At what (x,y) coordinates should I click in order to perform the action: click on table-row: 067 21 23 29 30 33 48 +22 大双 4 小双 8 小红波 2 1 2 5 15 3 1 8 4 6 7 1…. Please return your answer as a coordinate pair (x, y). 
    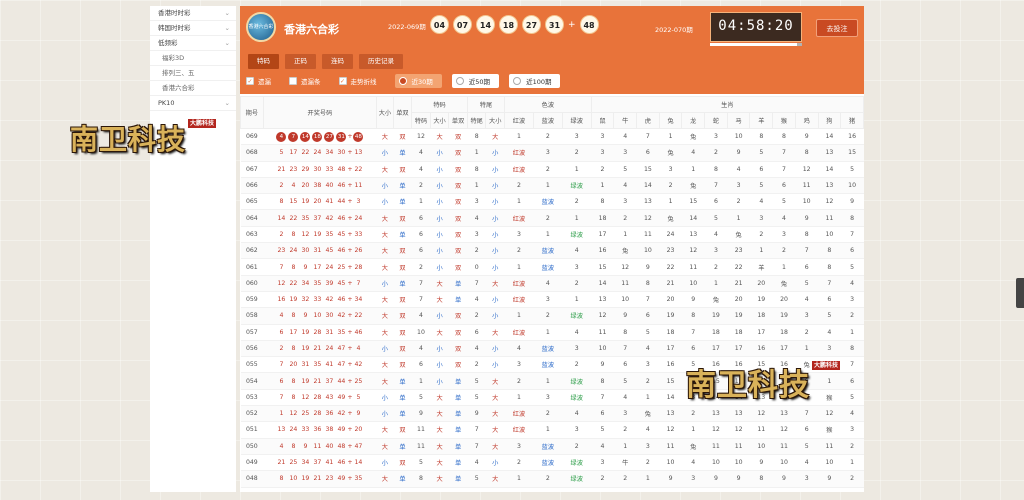
    Looking at the image, I should click on (552, 169).